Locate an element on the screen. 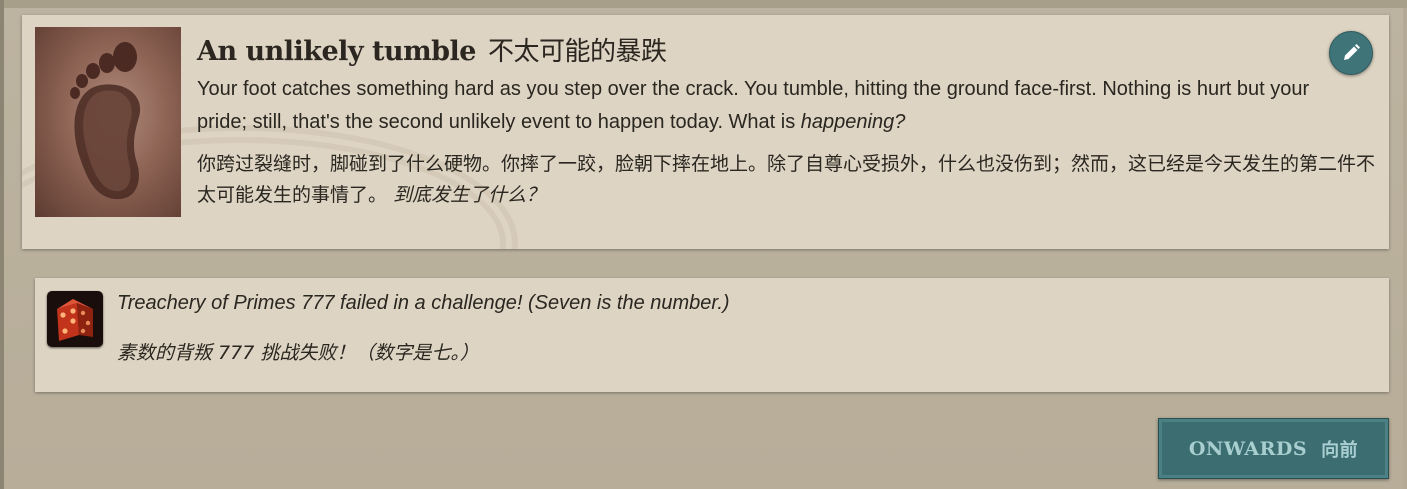  dice-icon is located at coordinates (75, 319).